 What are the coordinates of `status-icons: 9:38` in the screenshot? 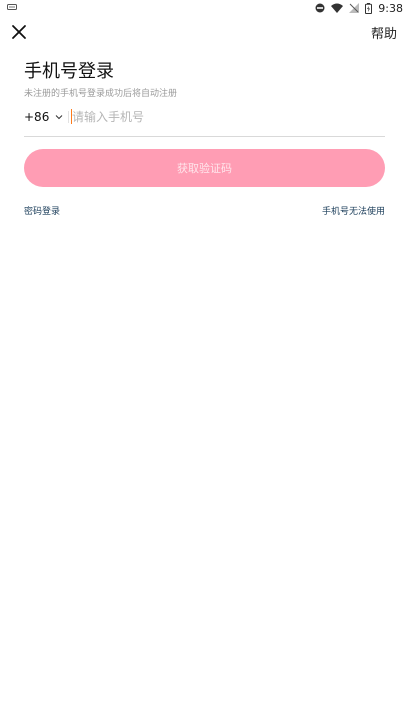 It's located at (359, 8).